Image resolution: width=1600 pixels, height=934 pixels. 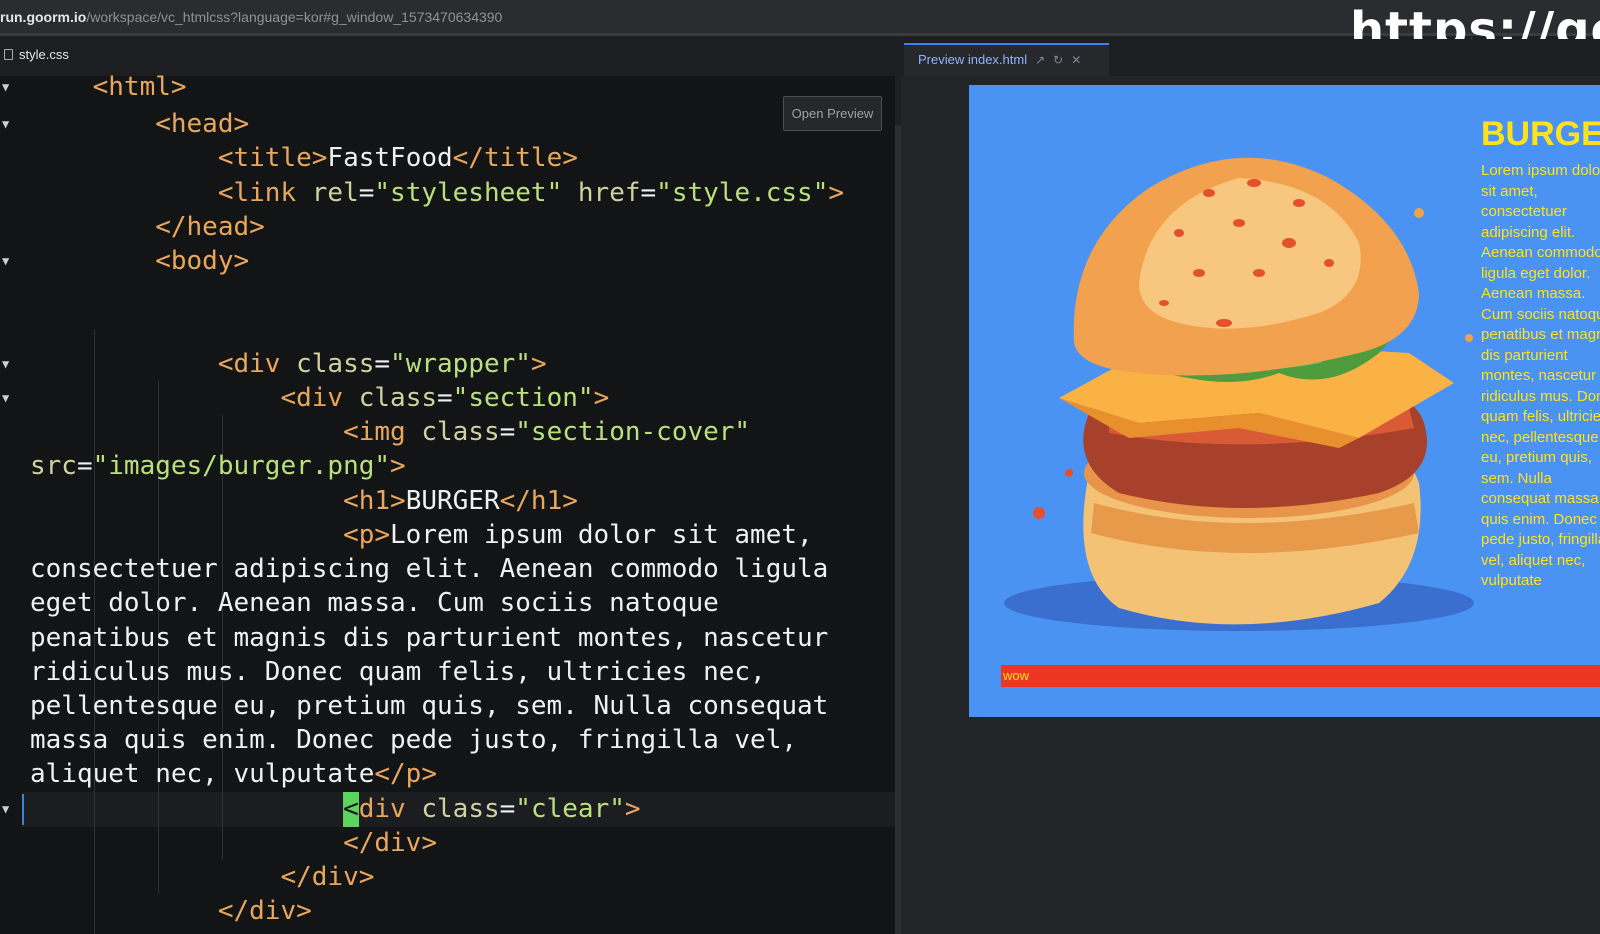 I want to click on close-icon: ✕, so click(x=1076, y=60).